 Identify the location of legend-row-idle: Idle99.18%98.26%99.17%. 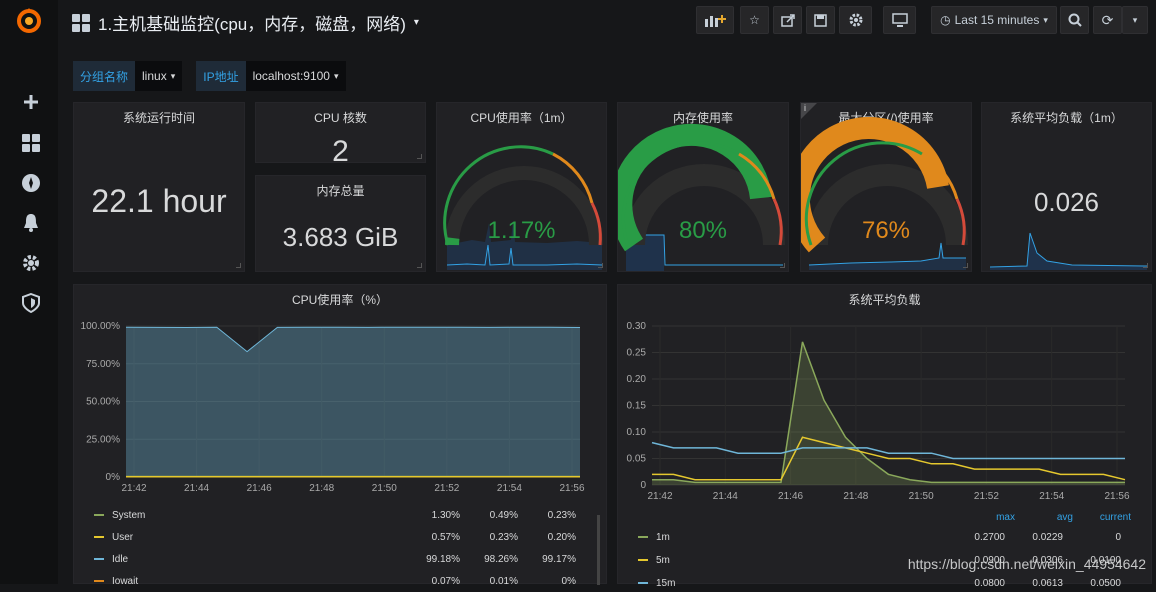
(335, 559).